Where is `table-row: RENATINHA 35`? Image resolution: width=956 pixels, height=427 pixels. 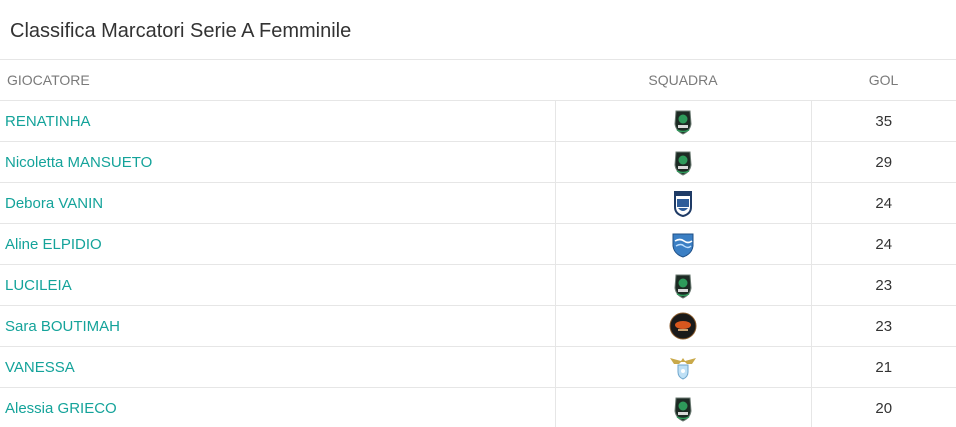 table-row: RENATINHA 35 is located at coordinates (478, 121).